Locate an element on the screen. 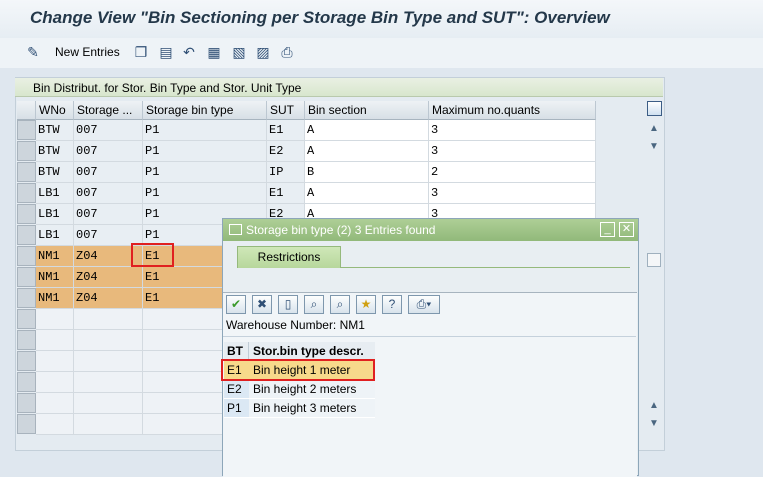 The height and width of the screenshot is (477, 763). cancel-icon: ✖ is located at coordinates (262, 304).